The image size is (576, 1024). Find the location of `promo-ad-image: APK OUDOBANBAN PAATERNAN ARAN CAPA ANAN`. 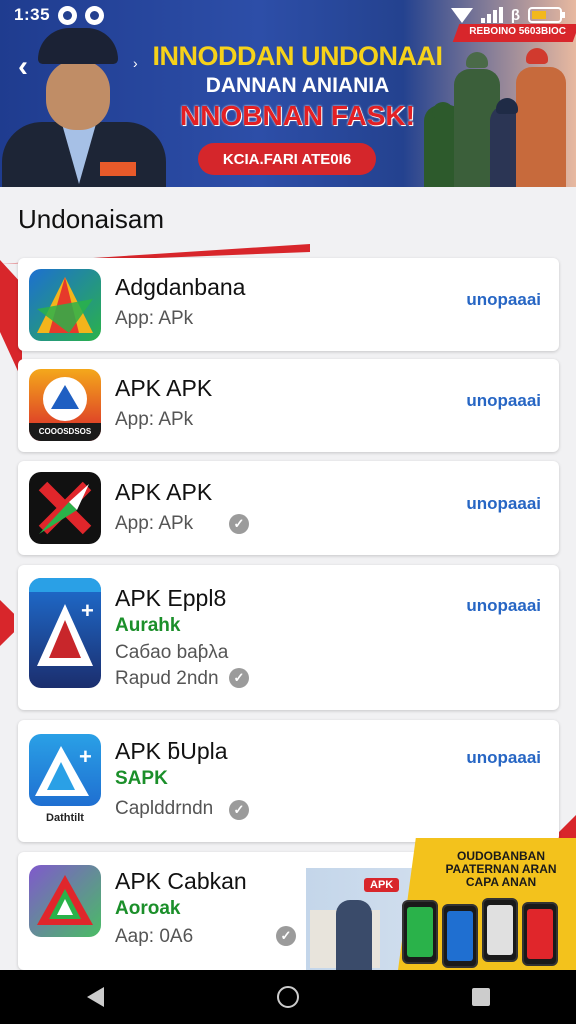

promo-ad-image: APK OUDOBANBAN PAATERNAN ARAN CAPA ANAN is located at coordinates (441, 904).